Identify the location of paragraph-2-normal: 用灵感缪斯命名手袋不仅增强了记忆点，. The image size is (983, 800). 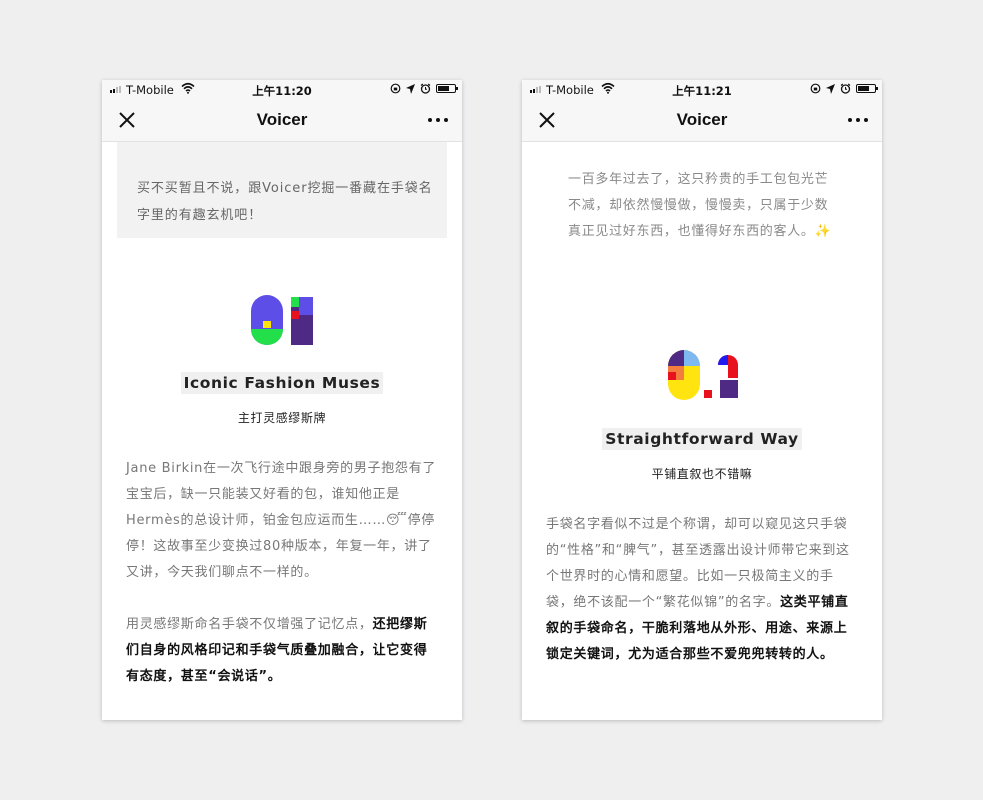
(249, 624).